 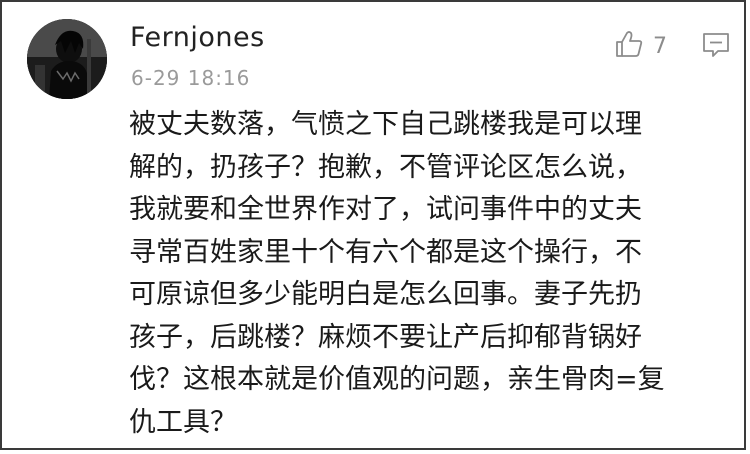 I want to click on like-button: 7, so click(x=640, y=46).